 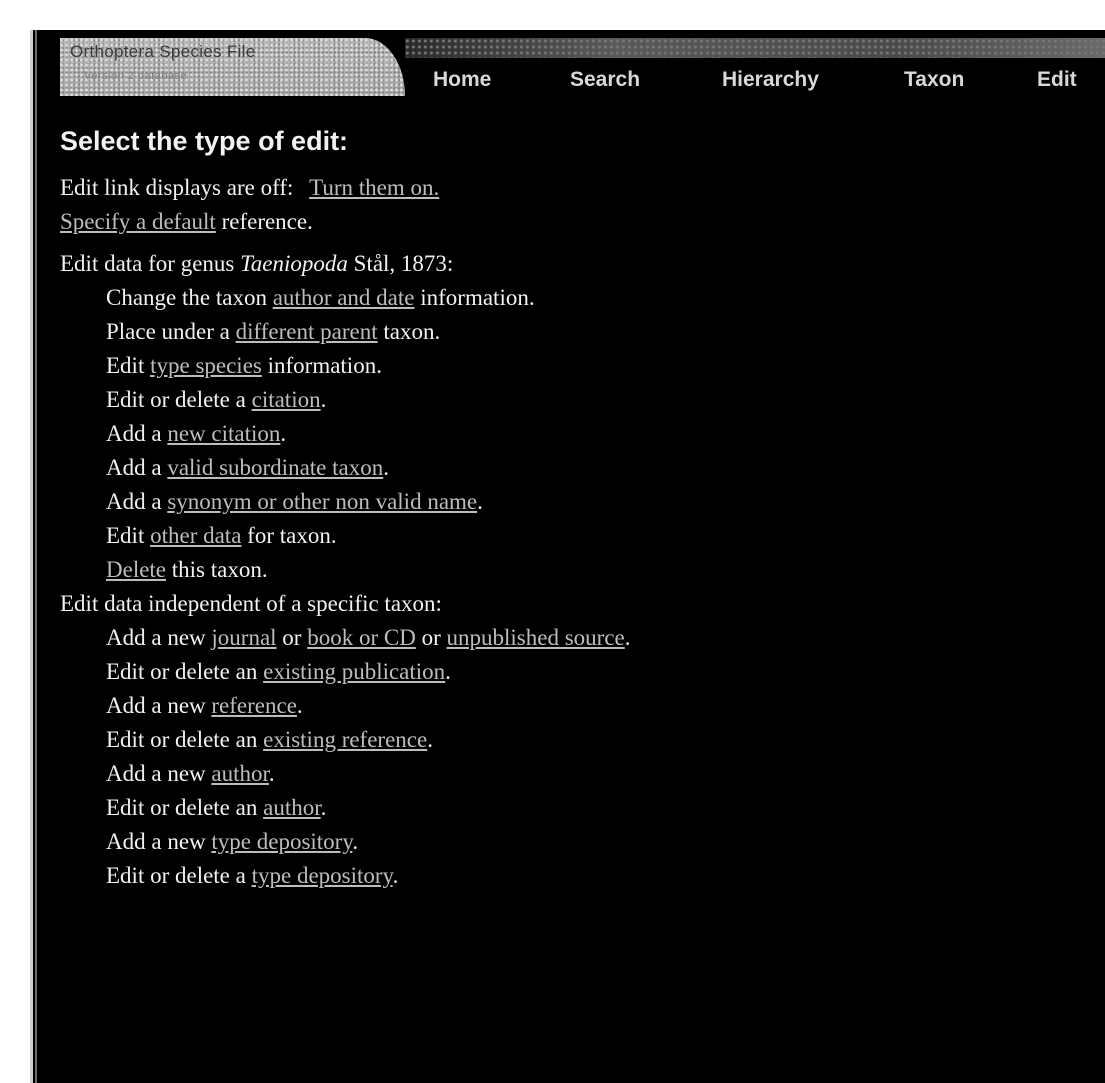 I want to click on action-item: Add a new author., so click(x=575, y=774).